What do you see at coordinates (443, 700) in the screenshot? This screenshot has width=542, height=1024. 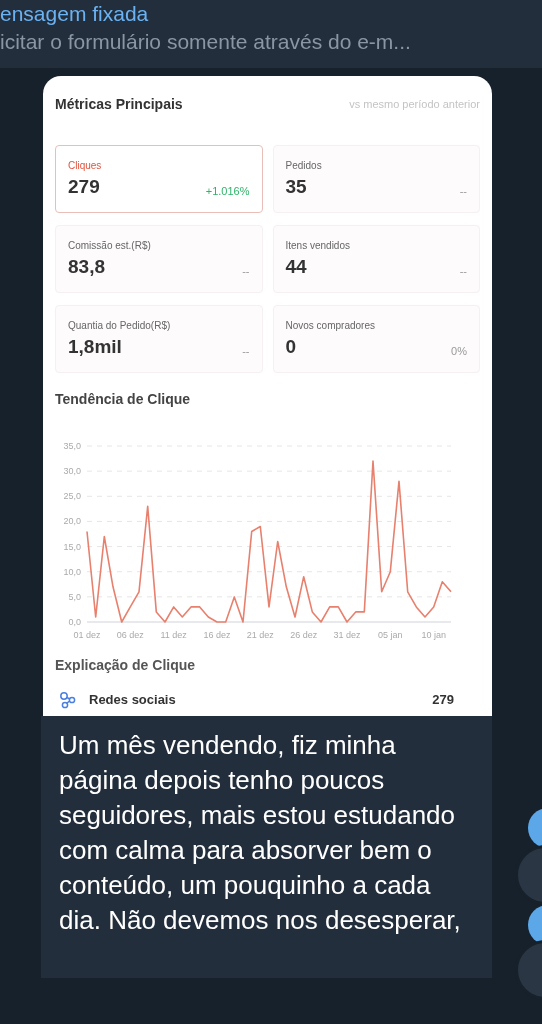 I see `source-count: 279` at bounding box center [443, 700].